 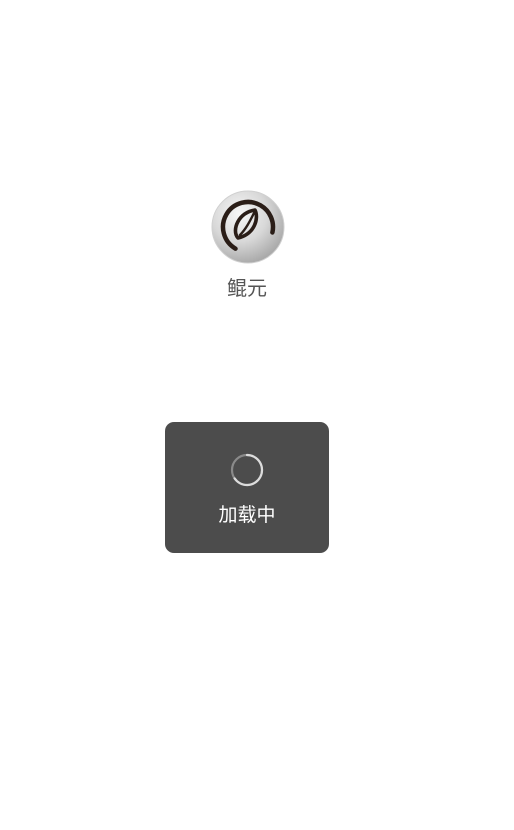 What do you see at coordinates (247, 288) in the screenshot?
I see `app-name: 鲲元` at bounding box center [247, 288].